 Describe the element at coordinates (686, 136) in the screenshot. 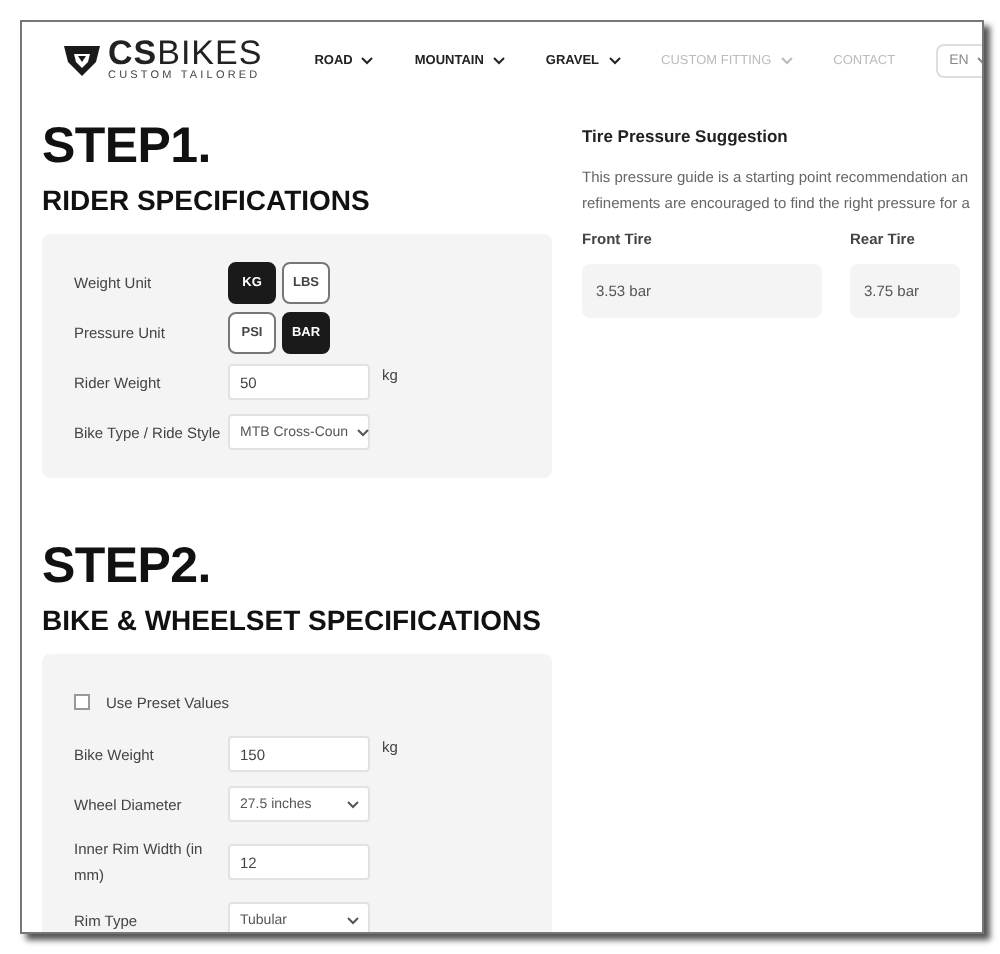

I see `panel-title: Tire Pressure Suggestion` at that location.